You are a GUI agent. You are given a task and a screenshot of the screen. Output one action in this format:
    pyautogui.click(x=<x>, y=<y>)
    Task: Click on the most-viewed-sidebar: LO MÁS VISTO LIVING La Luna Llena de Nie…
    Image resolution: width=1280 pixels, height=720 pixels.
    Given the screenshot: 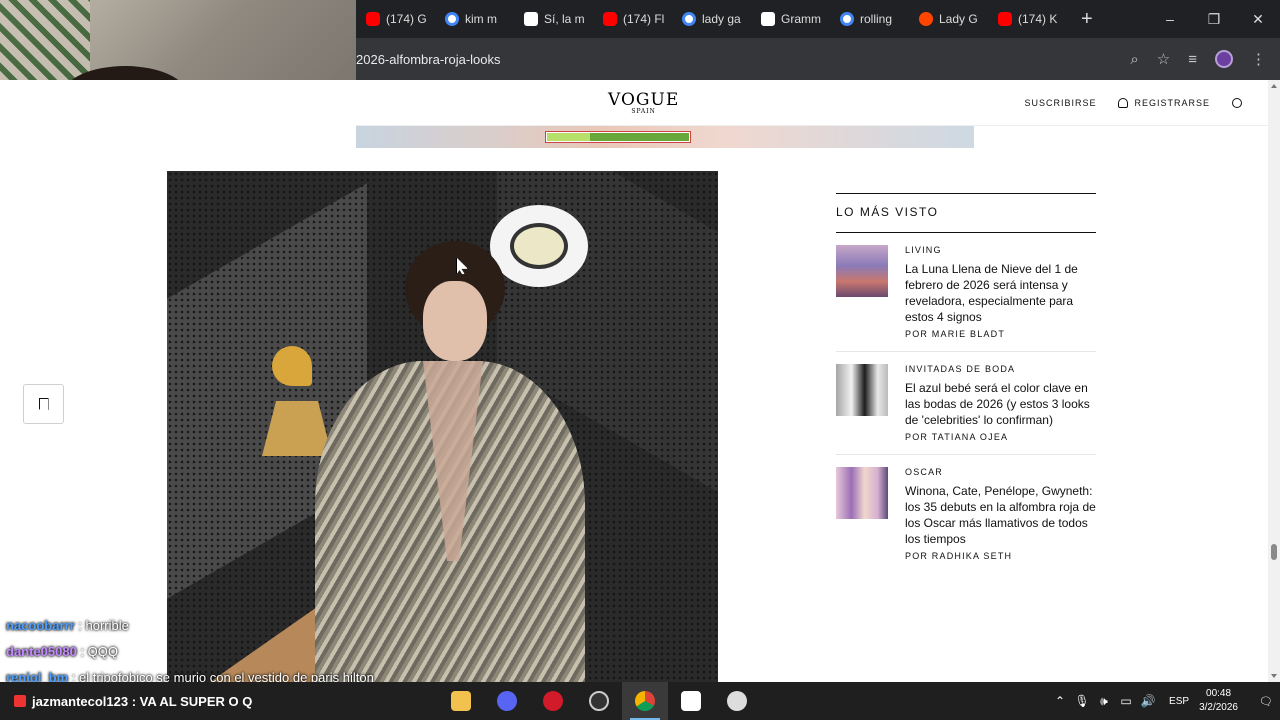 What is the action you would take?
    pyautogui.click(x=966, y=383)
    